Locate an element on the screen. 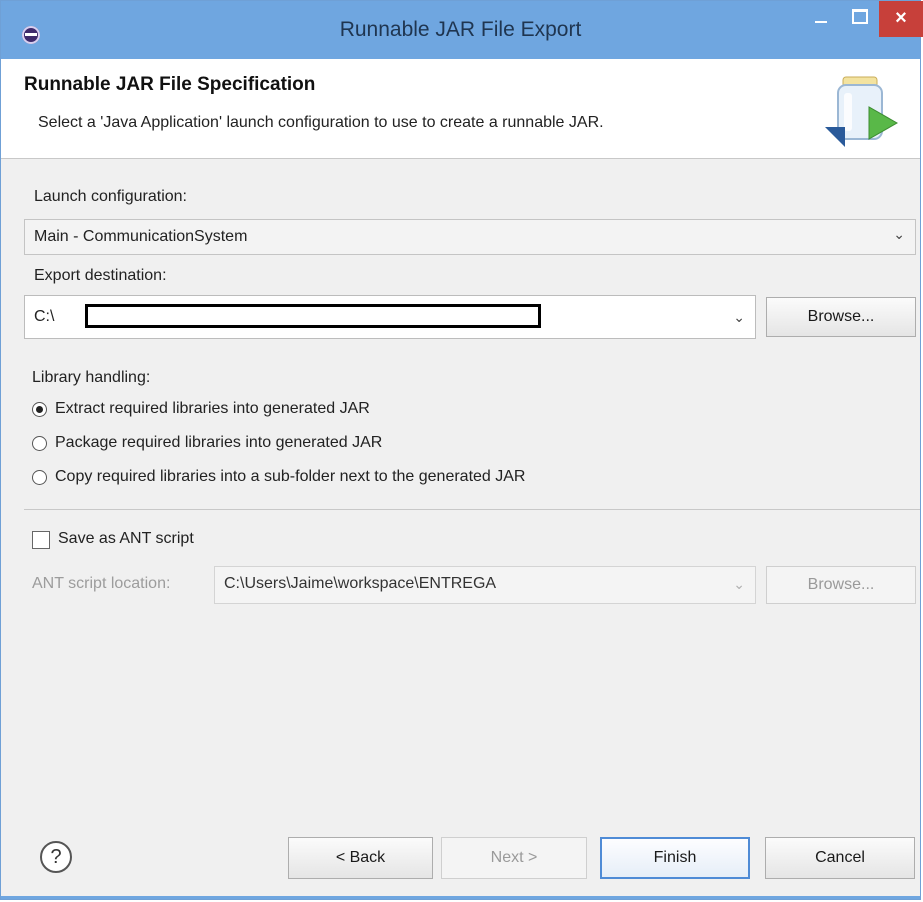 The height and width of the screenshot is (902, 923). ant-script-location-value: C:\Users\Jaime\workspace\ENTREGA is located at coordinates (360, 583).